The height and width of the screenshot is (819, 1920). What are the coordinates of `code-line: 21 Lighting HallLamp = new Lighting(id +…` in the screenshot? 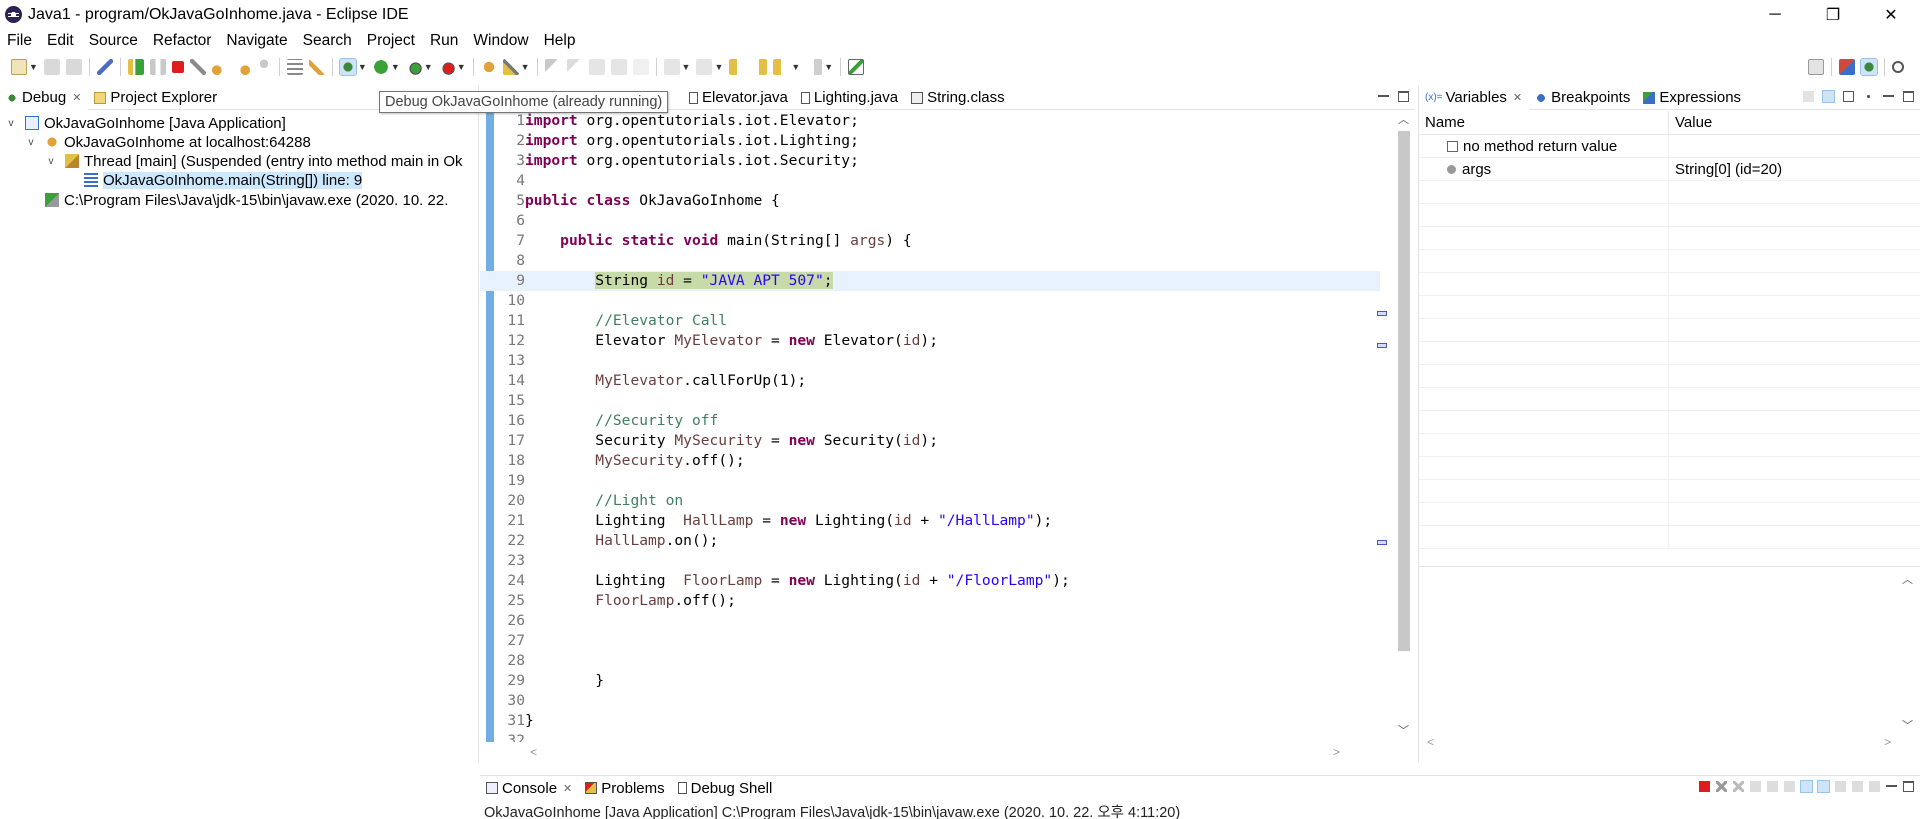 It's located at (930, 521).